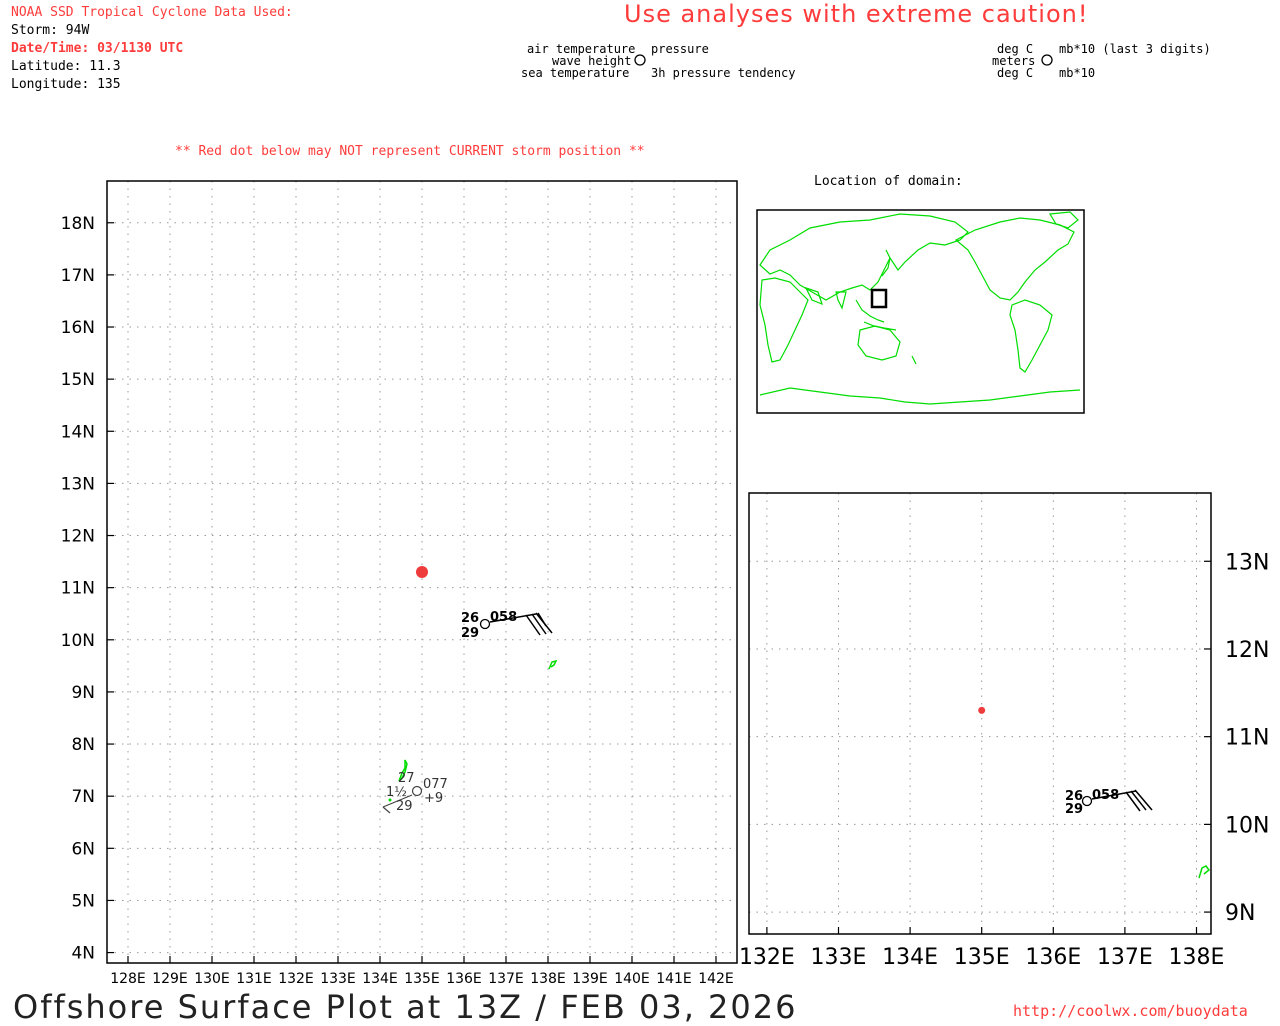 This screenshot has width=1280, height=1026. What do you see at coordinates (212, 979) in the screenshot?
I see `lon-tick-label: 130E` at bounding box center [212, 979].